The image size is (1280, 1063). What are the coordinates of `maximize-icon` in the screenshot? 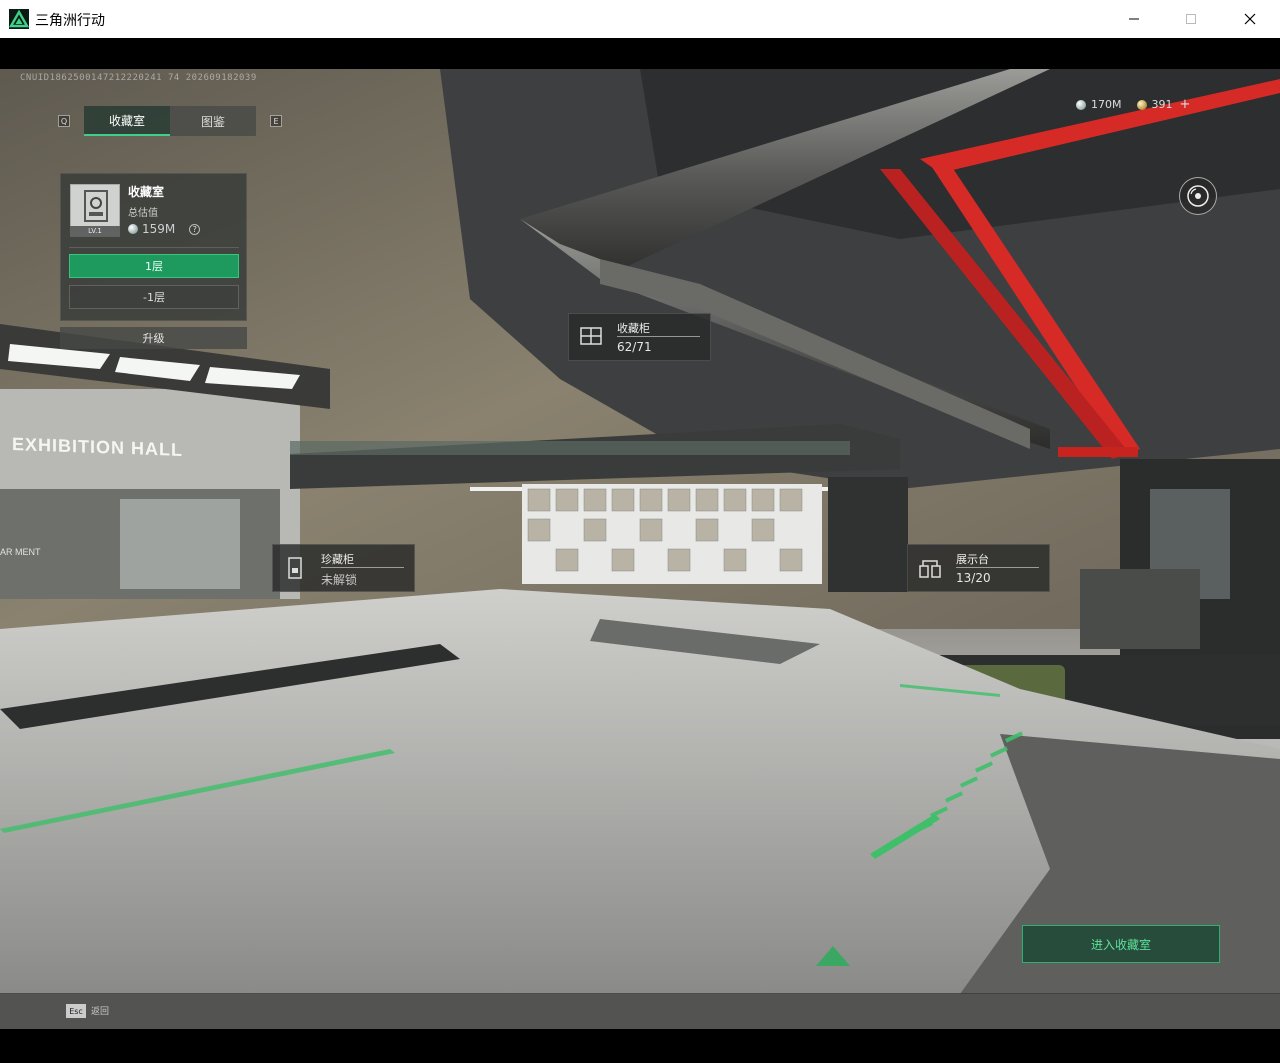 It's located at (1191, 19).